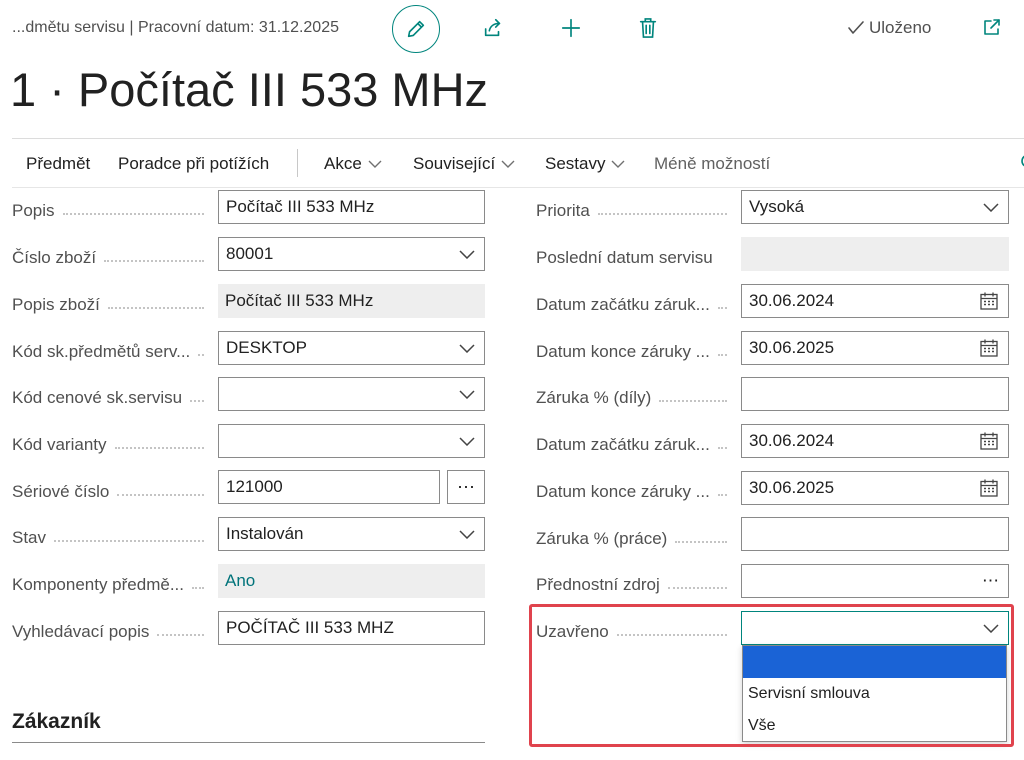 The height and width of the screenshot is (760, 1024). Describe the element at coordinates (111, 536) in the screenshot. I see `field-label-stav: Stav` at that location.